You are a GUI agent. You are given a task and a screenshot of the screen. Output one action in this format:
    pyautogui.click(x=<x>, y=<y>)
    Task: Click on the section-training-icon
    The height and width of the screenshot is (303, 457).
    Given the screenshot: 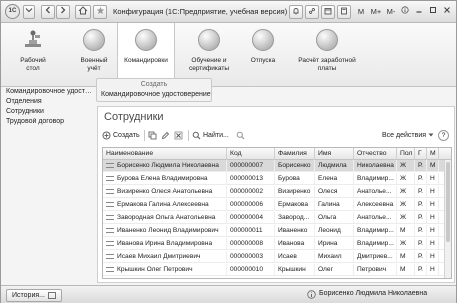 What is the action you would take?
    pyautogui.click(x=209, y=40)
    